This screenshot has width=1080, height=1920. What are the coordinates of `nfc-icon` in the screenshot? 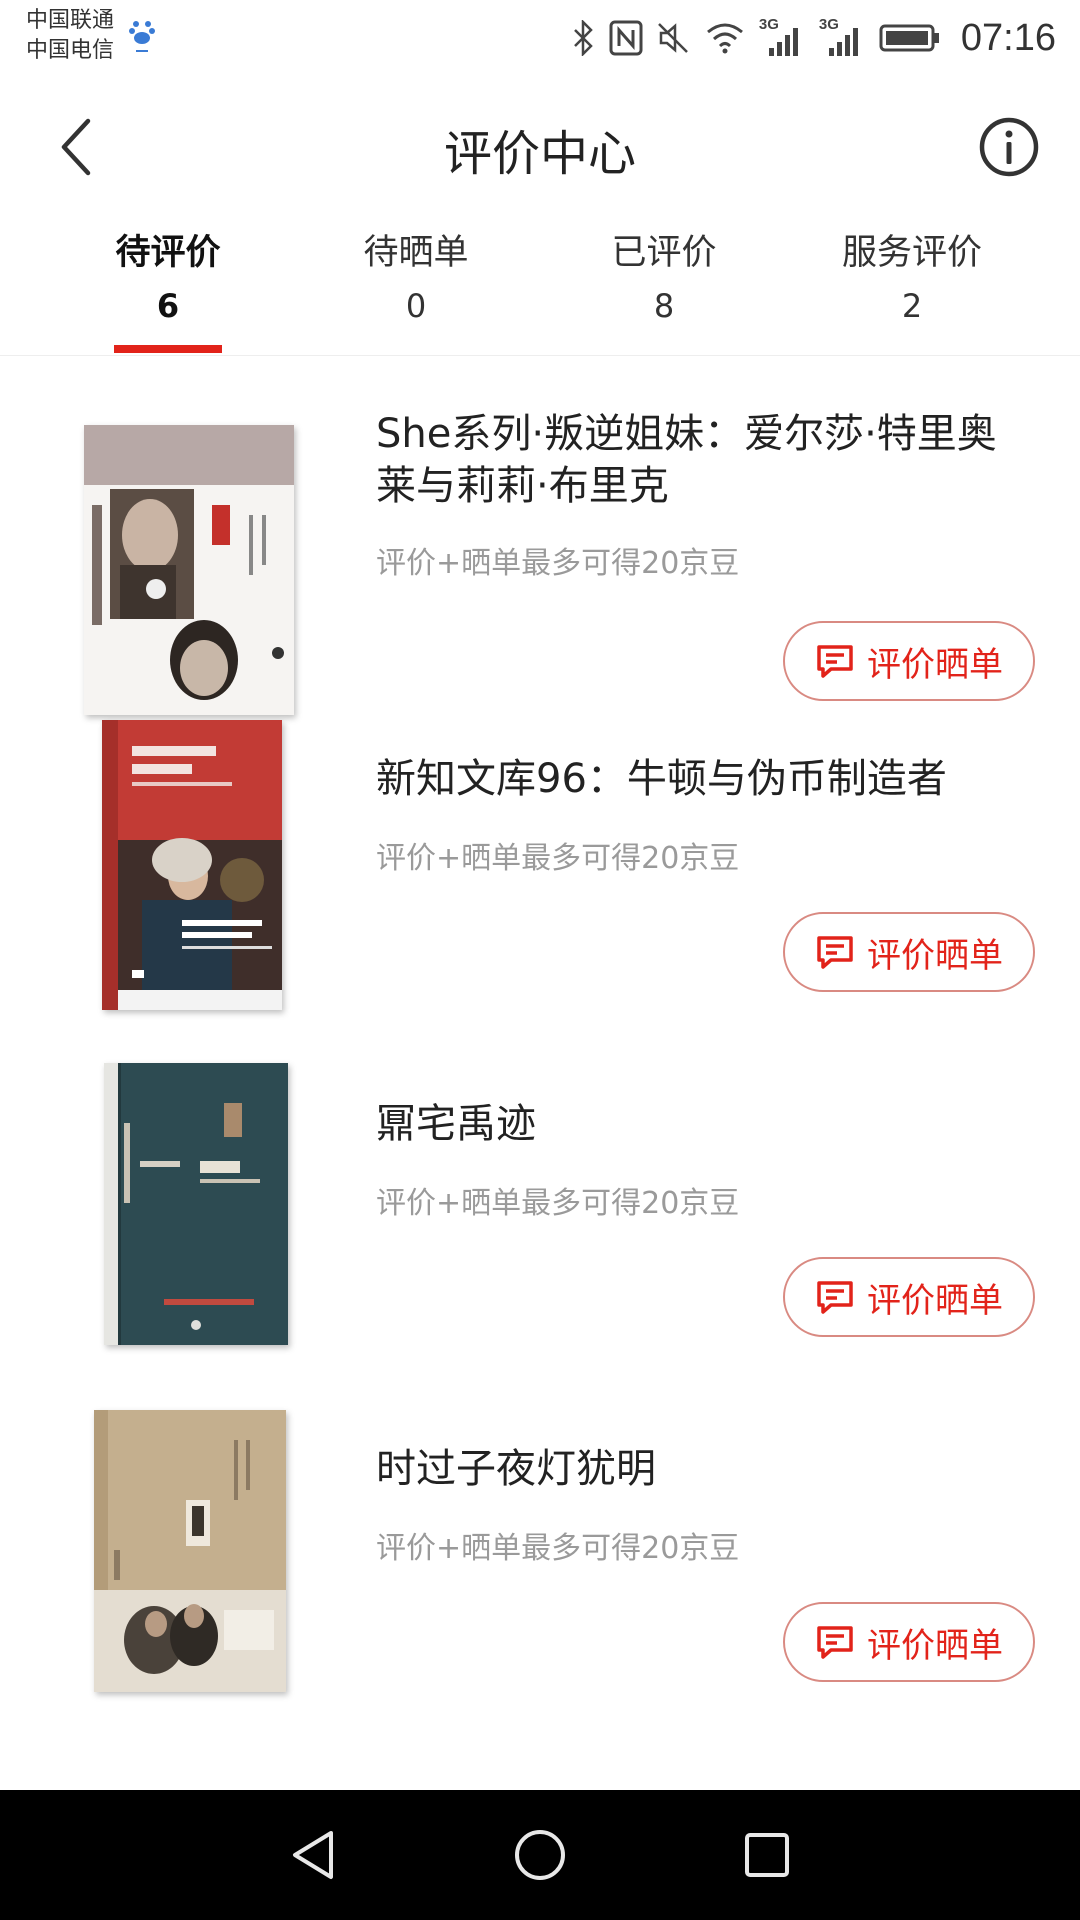 It's located at (626, 38).